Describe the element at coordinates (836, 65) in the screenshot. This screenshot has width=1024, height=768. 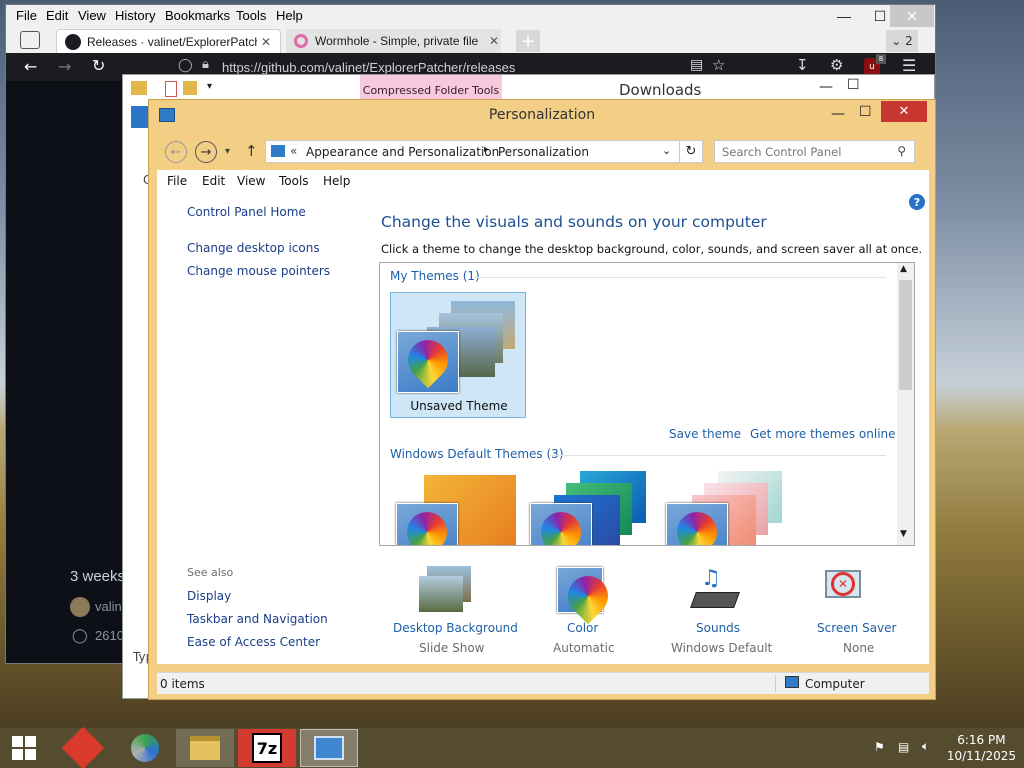
I see `extensions-icon: ⚙` at that location.